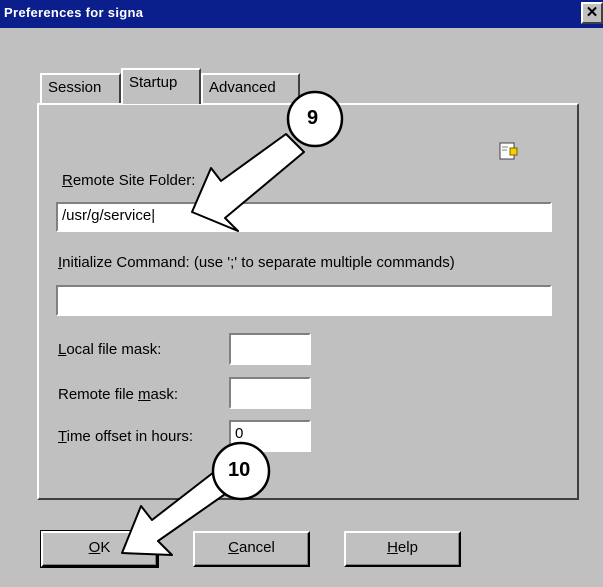 This screenshot has width=603, height=587. I want to click on time-offset-label: Time offset in hours:, so click(126, 436).